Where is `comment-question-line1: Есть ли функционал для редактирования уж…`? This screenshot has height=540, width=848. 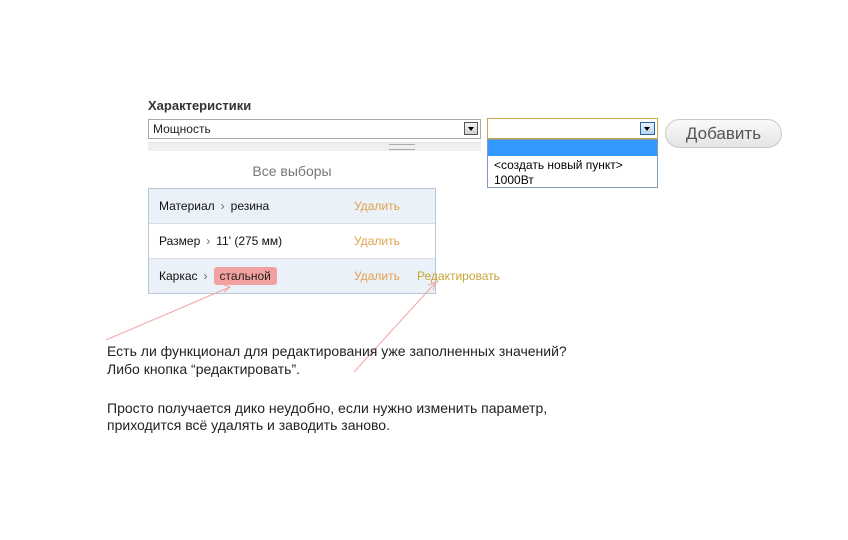
comment-question-line1: Есть ли функционал для редактирования уж… is located at coordinates (337, 351).